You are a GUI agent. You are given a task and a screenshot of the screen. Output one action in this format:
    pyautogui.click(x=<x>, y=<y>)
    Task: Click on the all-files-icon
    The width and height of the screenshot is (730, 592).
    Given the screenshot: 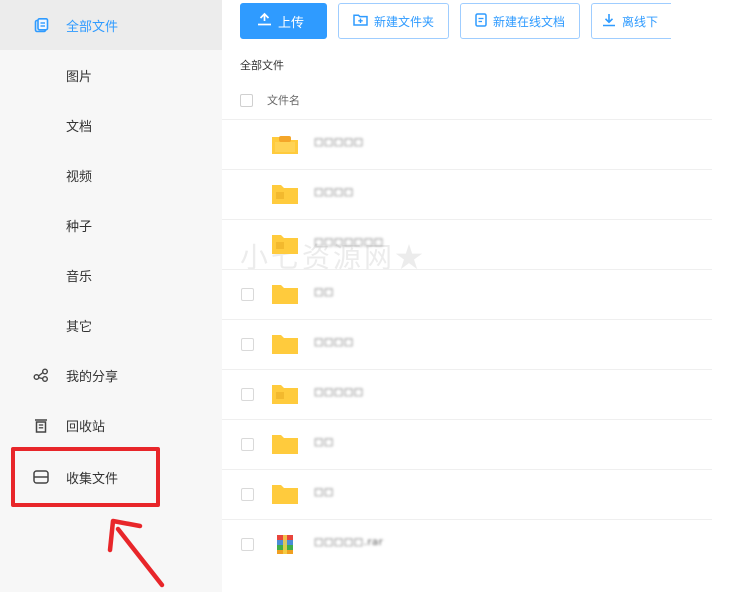 What is the action you would take?
    pyautogui.click(x=41, y=25)
    